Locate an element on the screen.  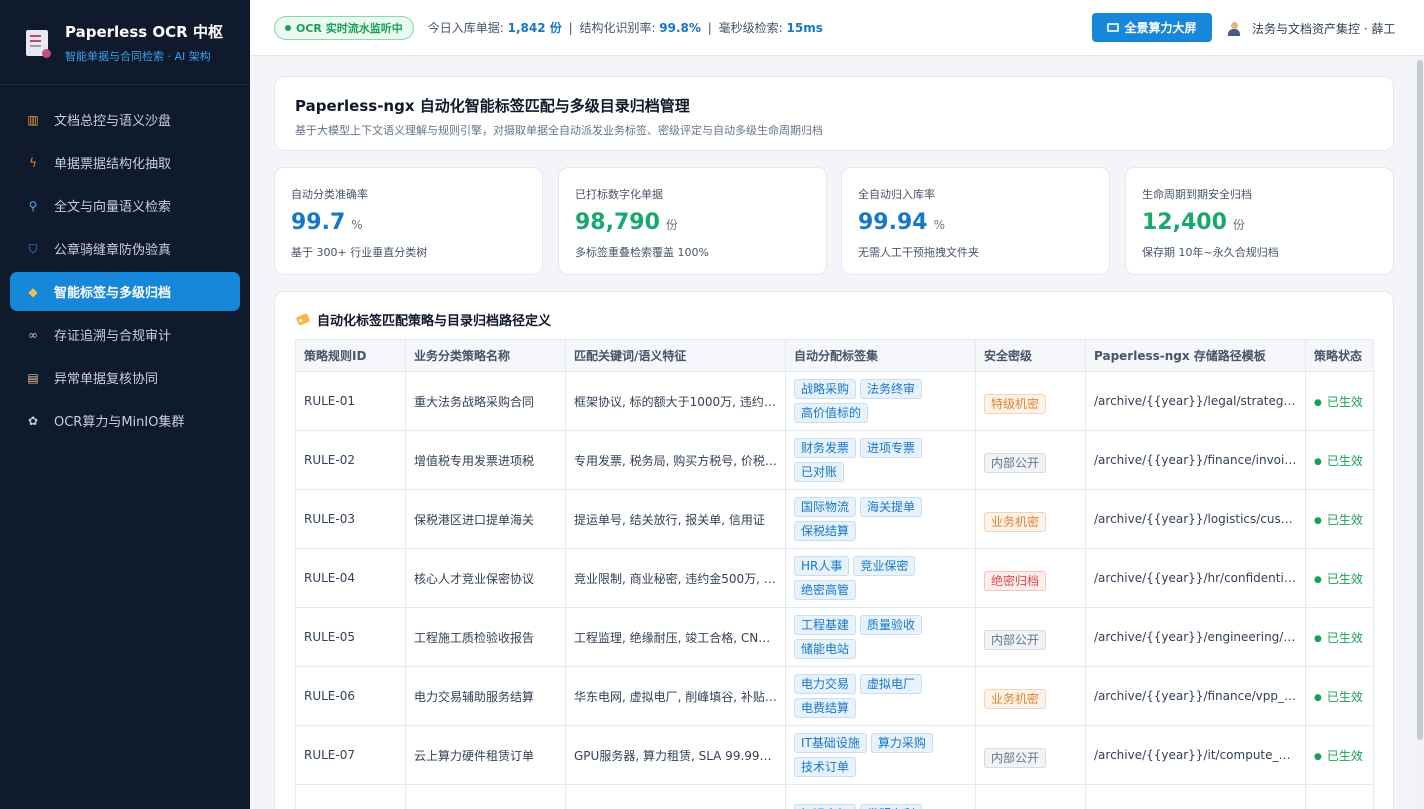
stat-note: 无需人工干预拖拽文件夹 is located at coordinates (918, 252).